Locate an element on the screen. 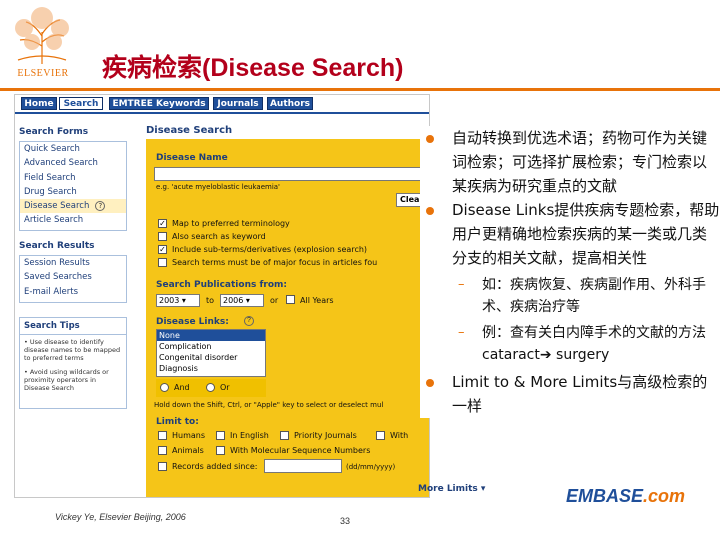 Image resolution: width=720 pixels, height=540 pixels. brand-suffix: .com is located at coordinates (664, 496).